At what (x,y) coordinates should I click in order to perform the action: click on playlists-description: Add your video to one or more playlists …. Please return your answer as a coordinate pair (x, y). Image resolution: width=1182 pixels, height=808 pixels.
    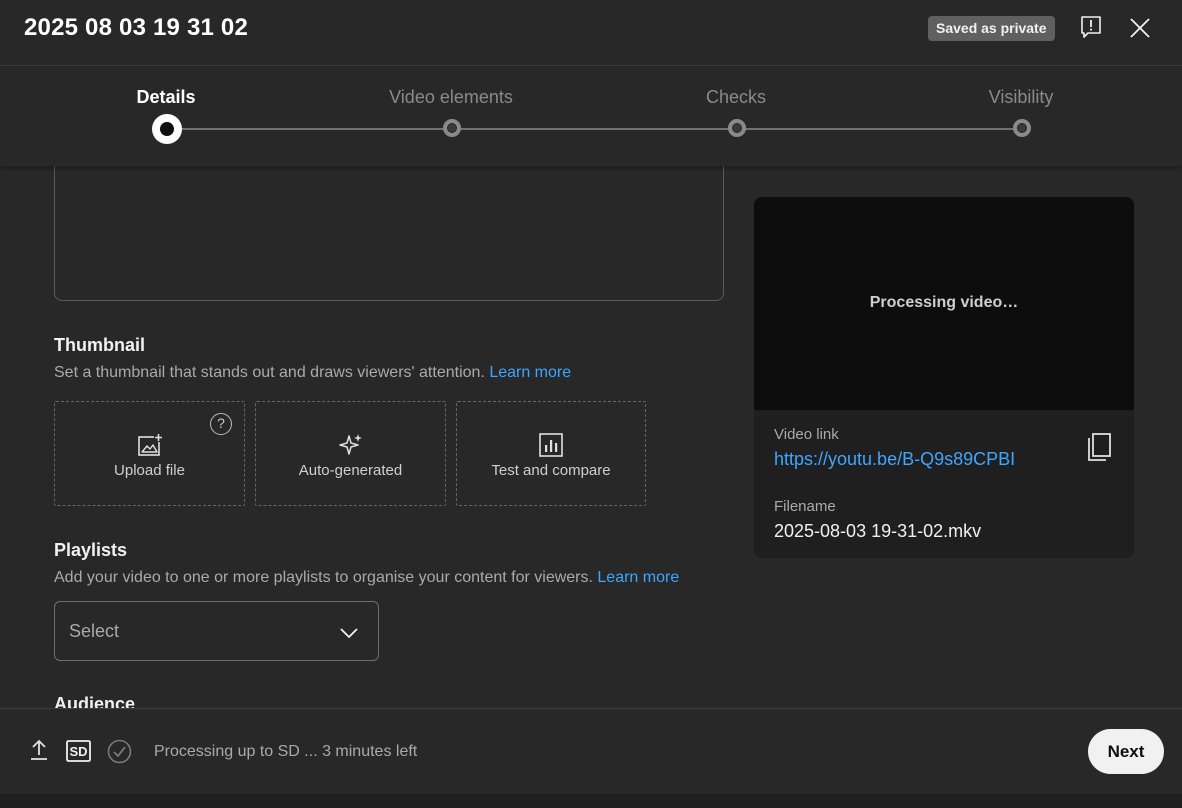
    Looking at the image, I should click on (366, 578).